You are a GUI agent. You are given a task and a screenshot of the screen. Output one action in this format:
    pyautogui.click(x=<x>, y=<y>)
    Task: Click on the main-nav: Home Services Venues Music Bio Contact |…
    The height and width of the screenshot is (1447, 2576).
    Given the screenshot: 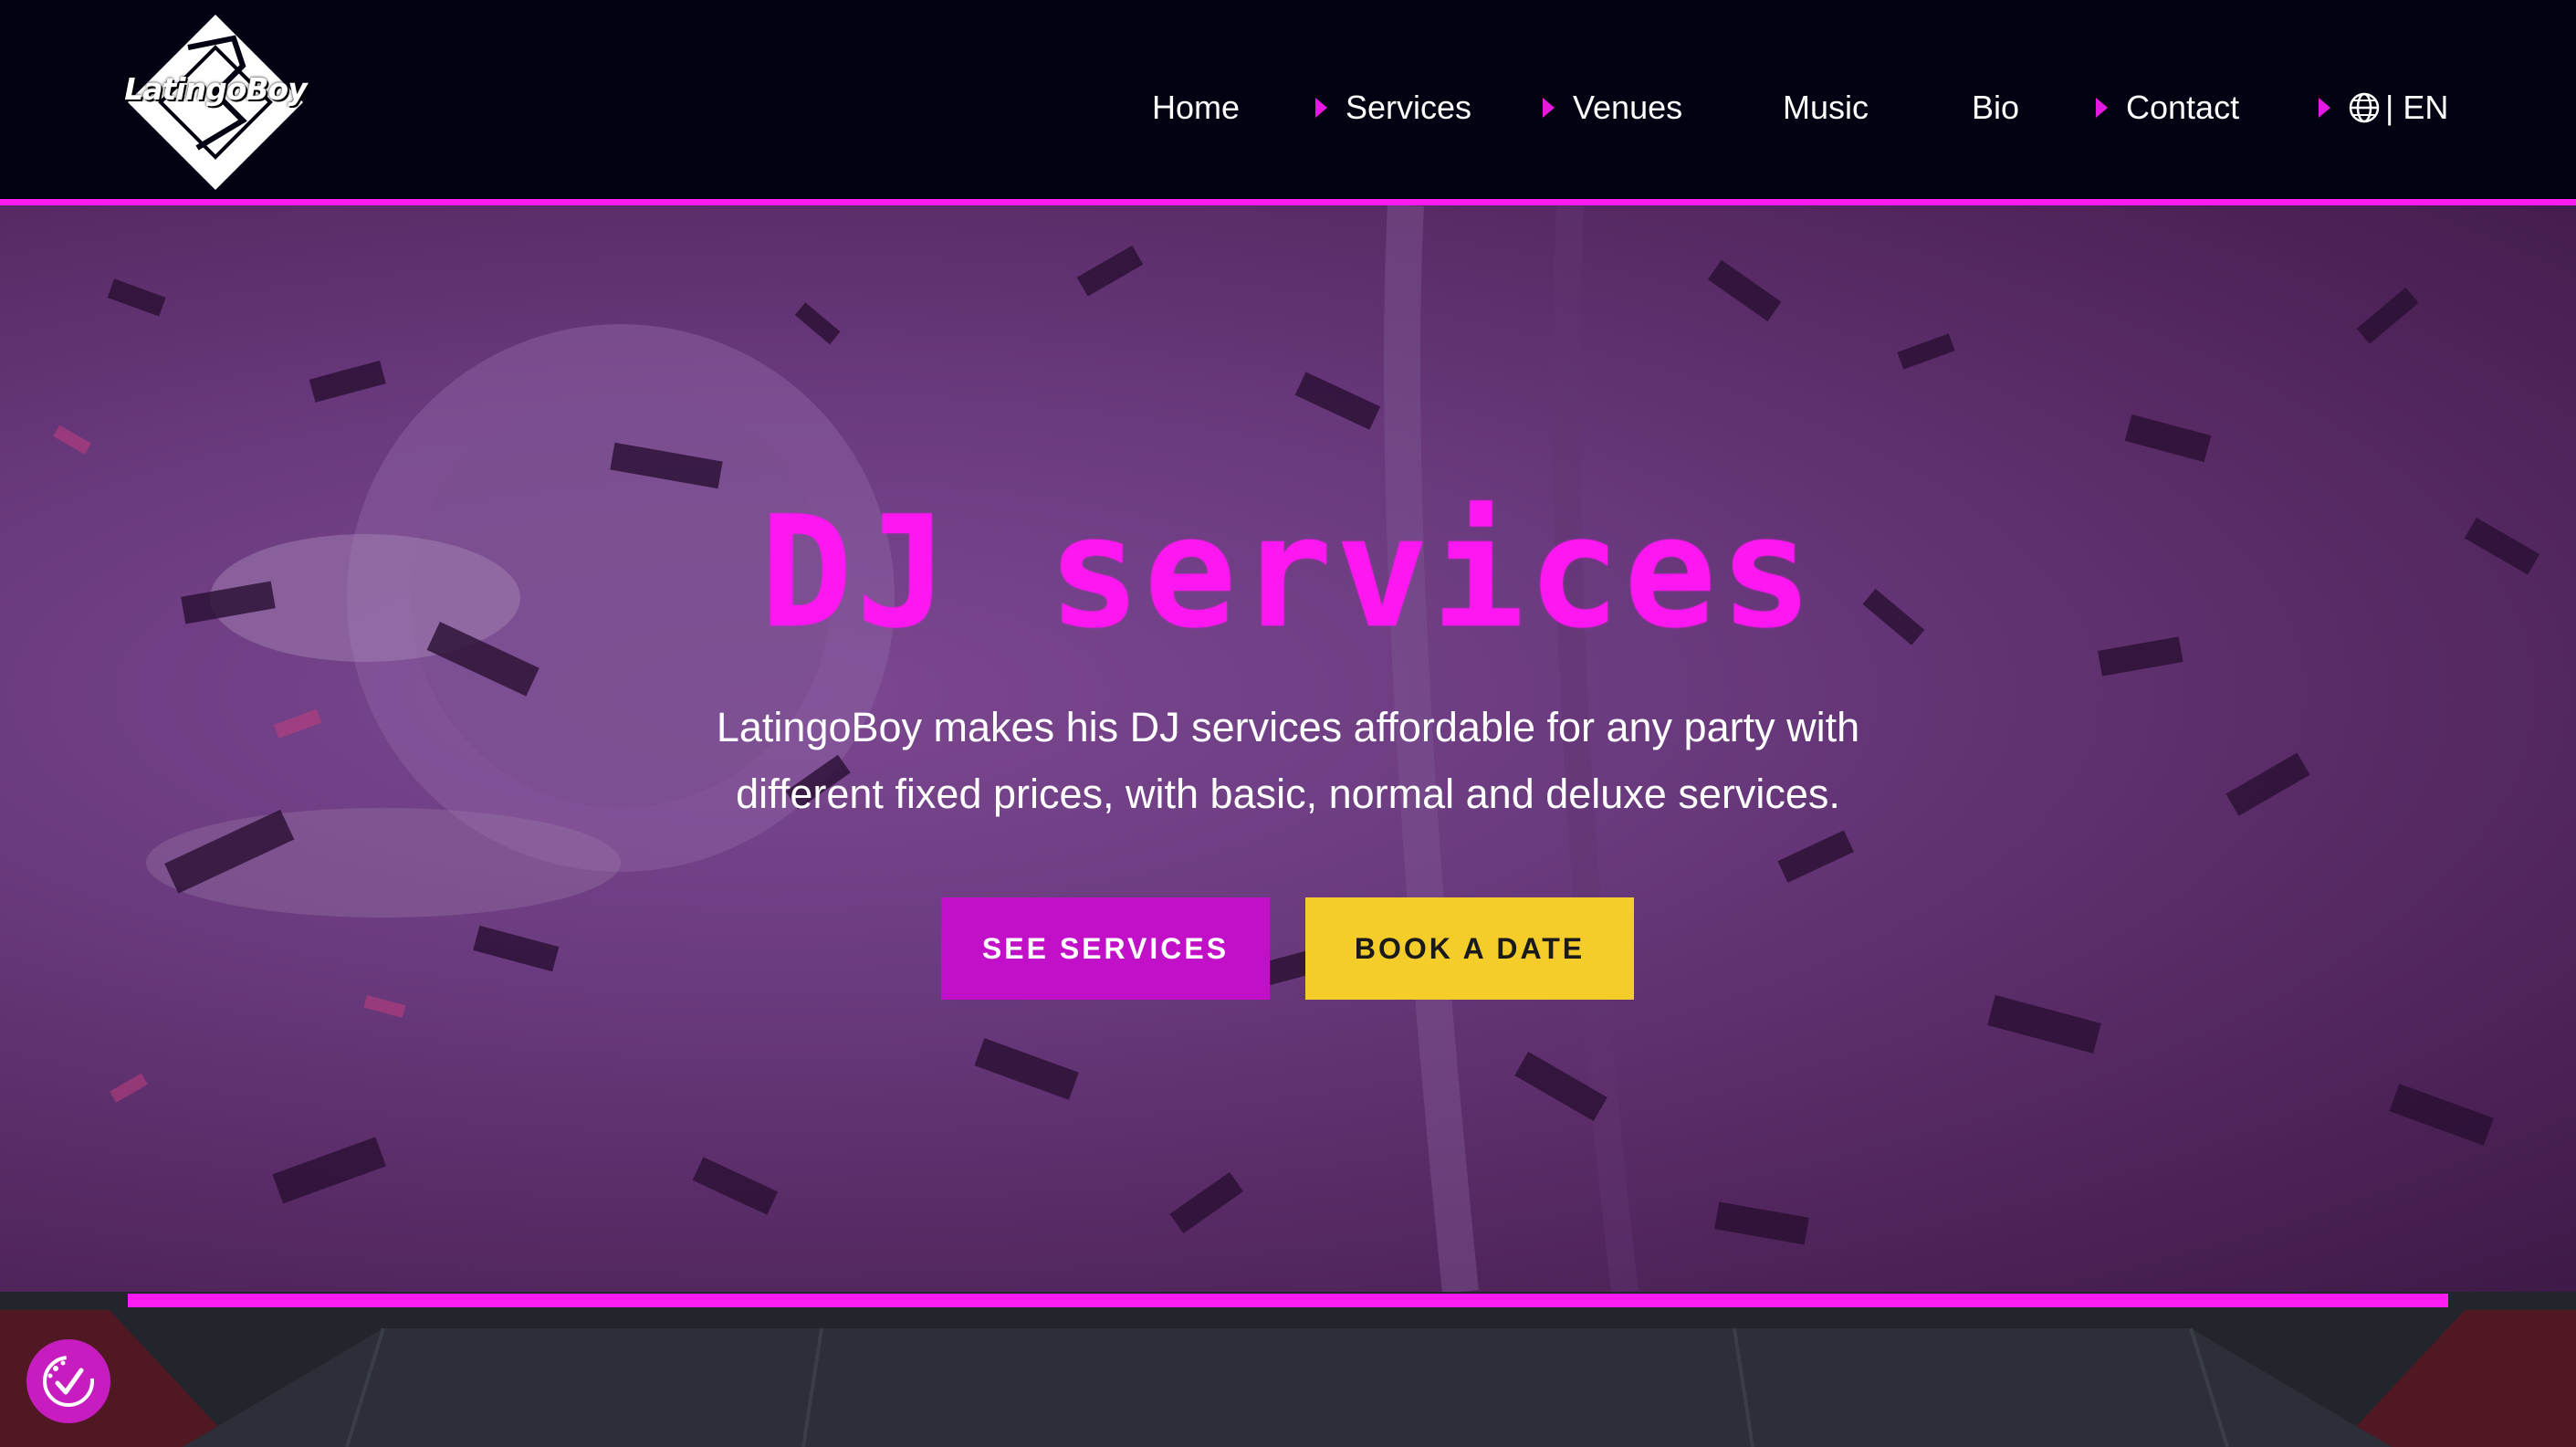 What is the action you would take?
    pyautogui.click(x=1288, y=107)
    